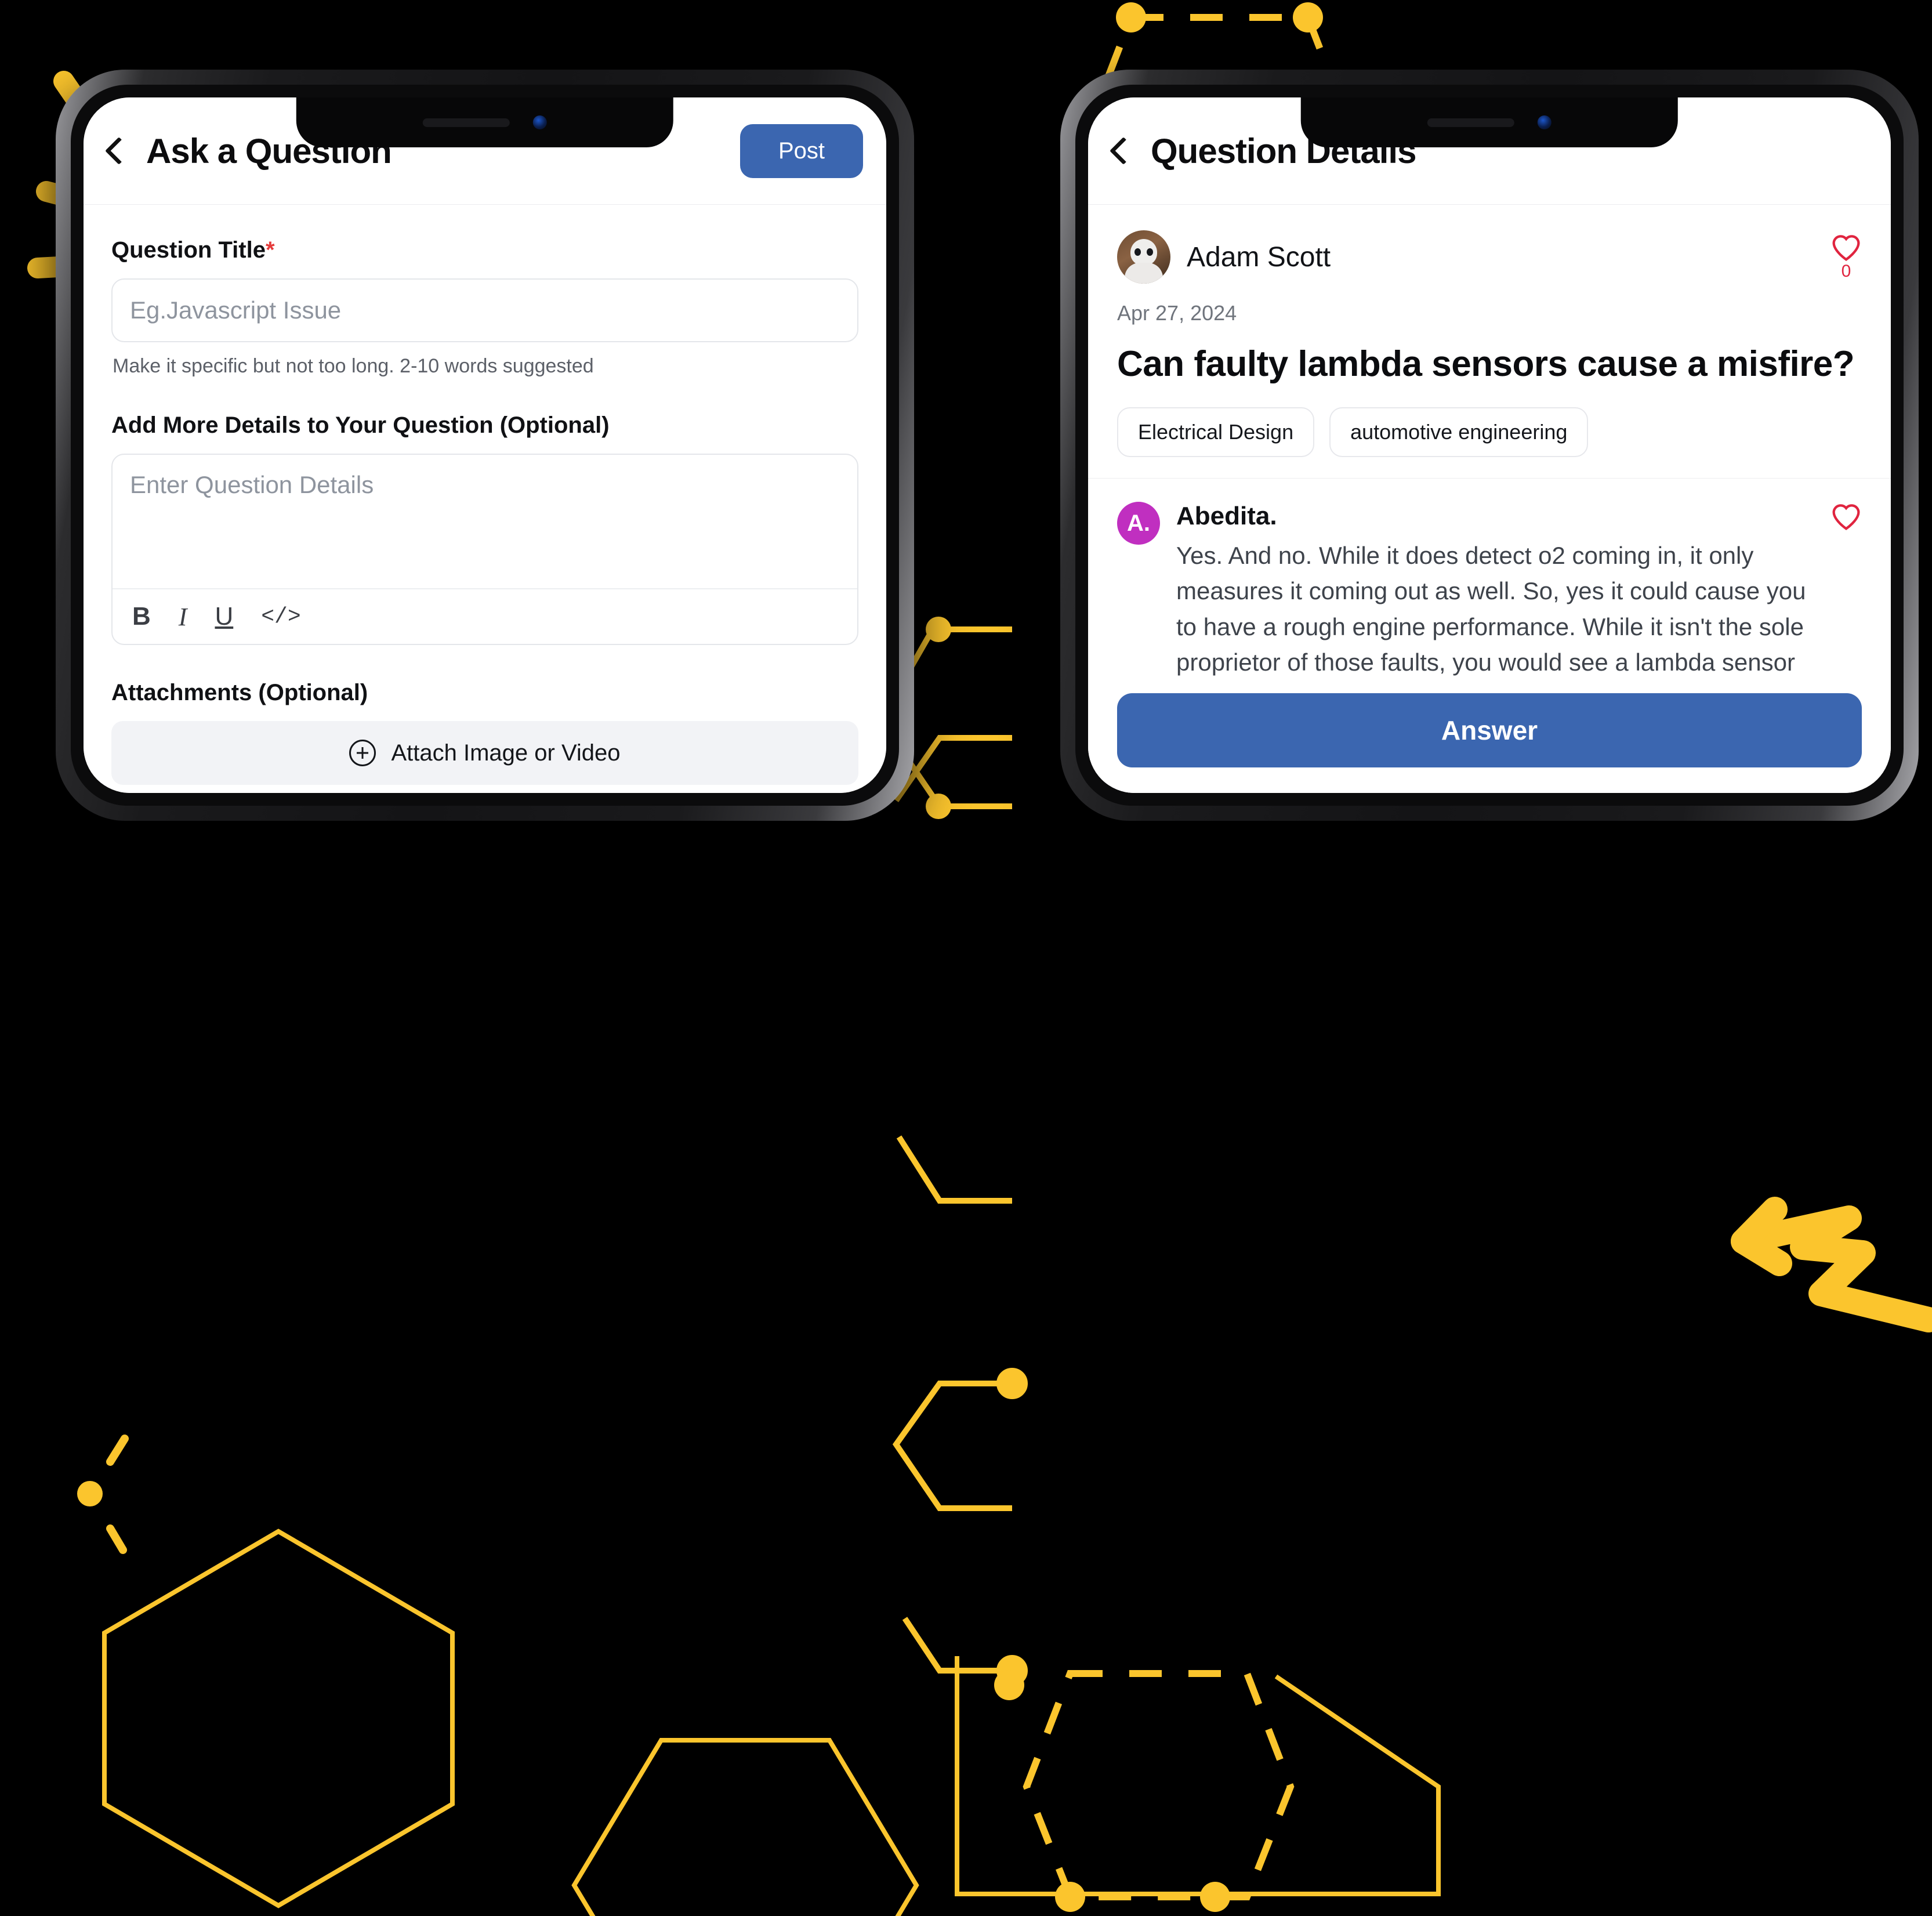  I want to click on editor-toolbar: B I U </>, so click(485, 616).